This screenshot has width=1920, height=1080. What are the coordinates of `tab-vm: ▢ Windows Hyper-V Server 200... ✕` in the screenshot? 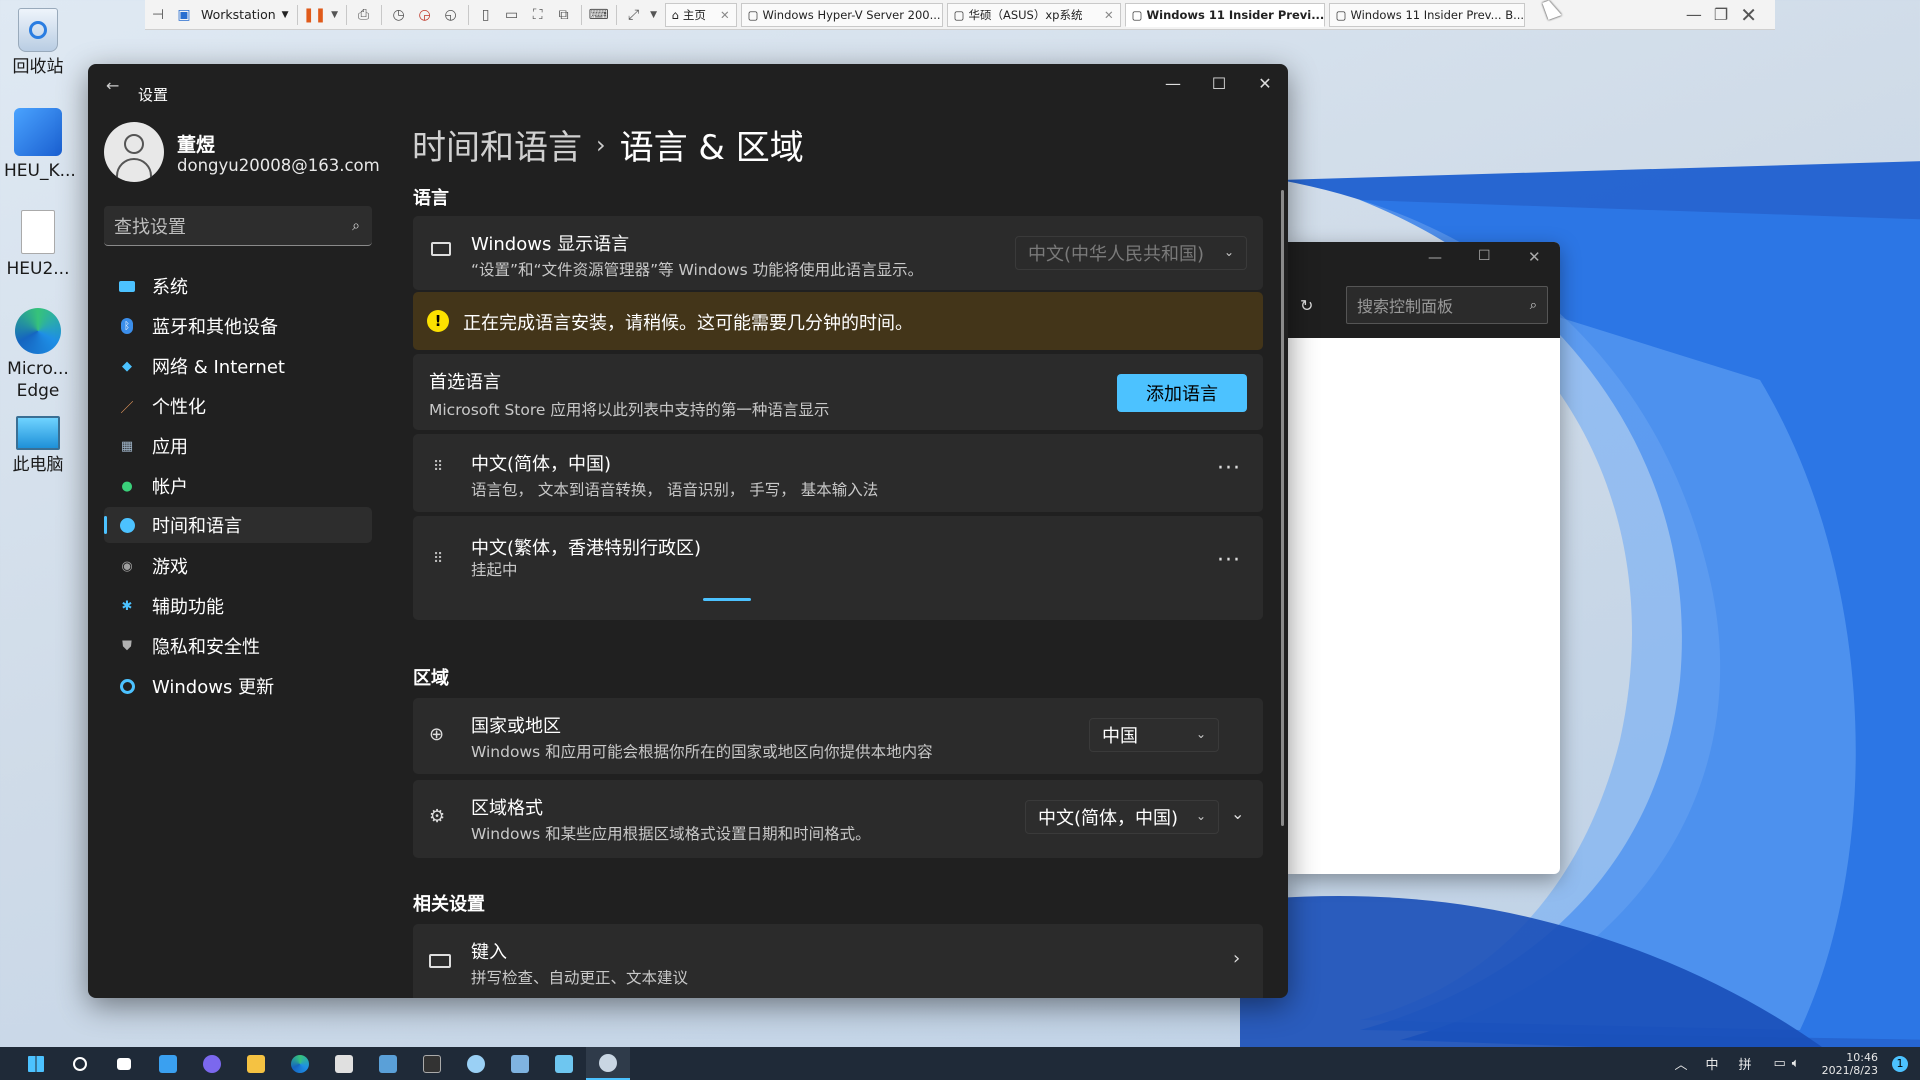 It's located at (841, 14).